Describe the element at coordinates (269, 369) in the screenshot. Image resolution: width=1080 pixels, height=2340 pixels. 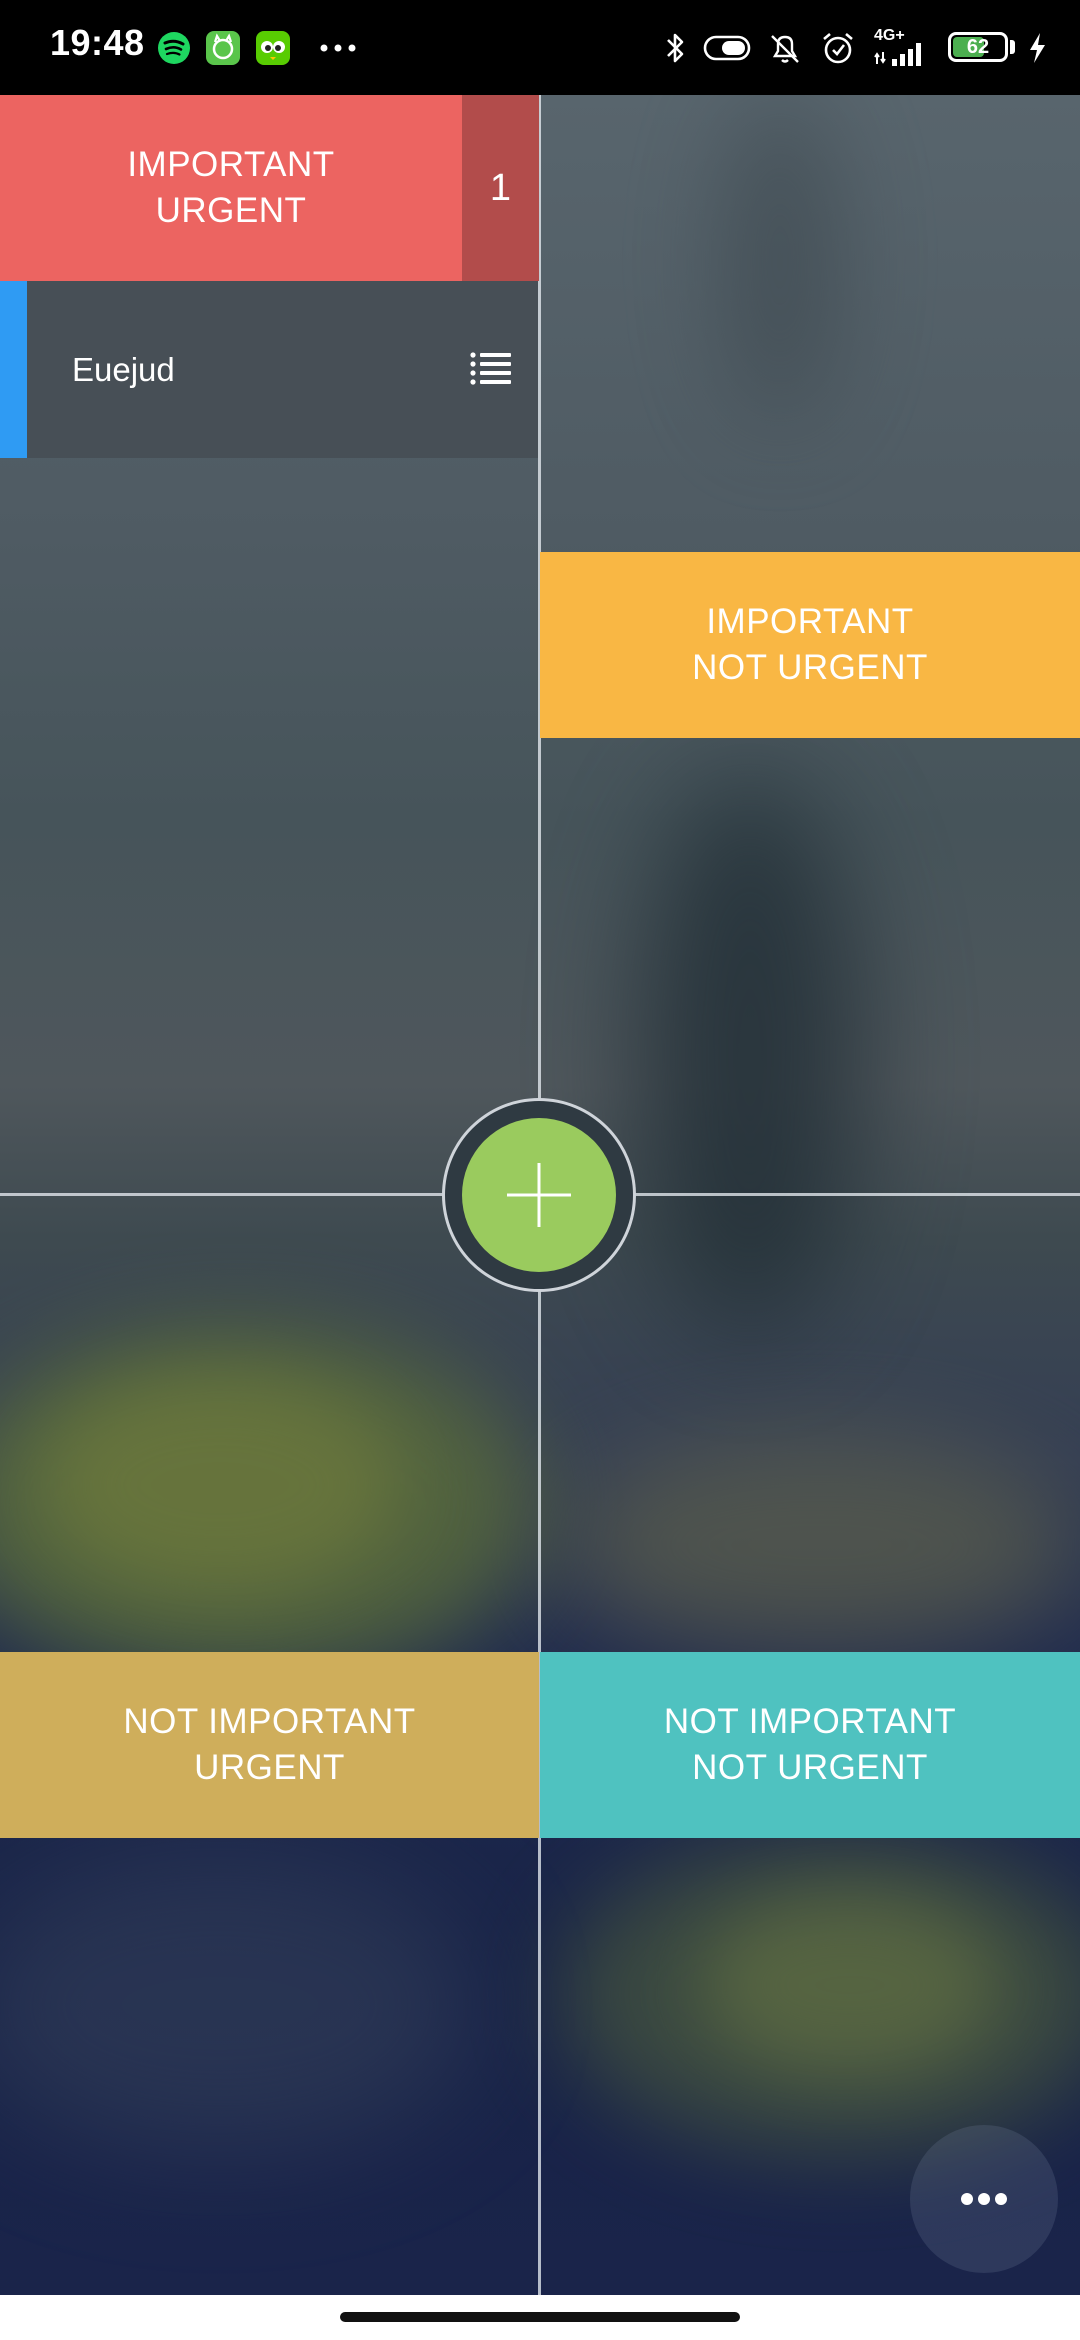
I see `task-item: Euejud` at that location.